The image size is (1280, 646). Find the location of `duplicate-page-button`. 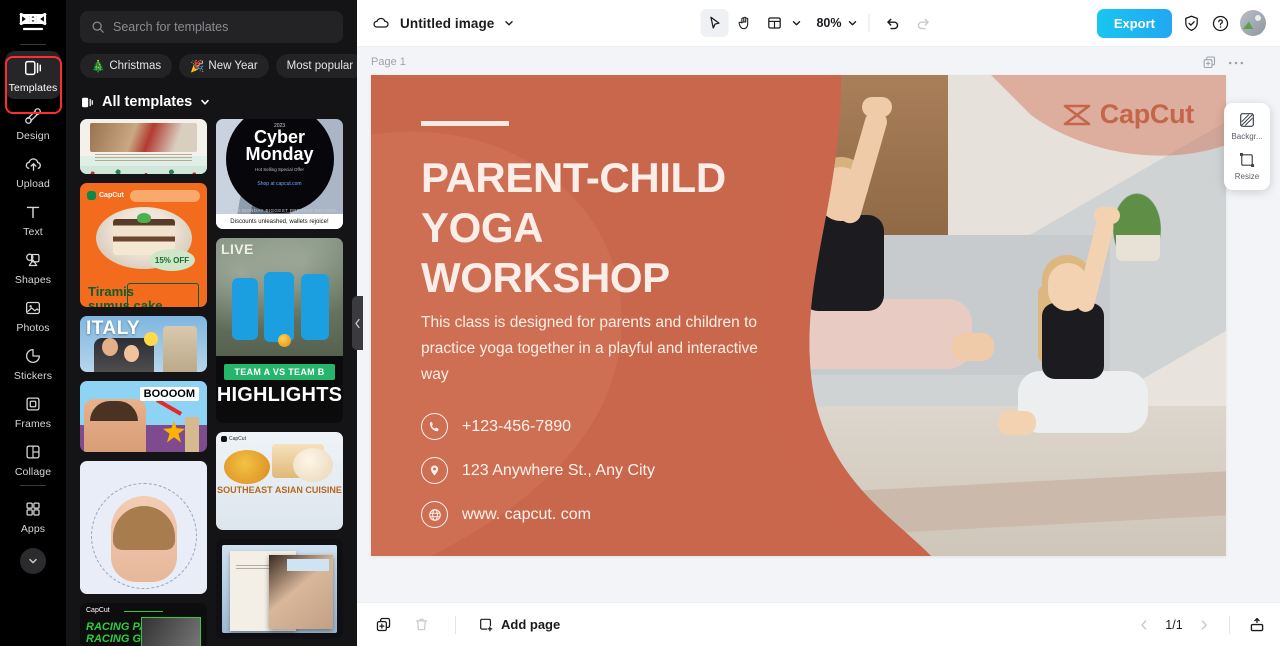

duplicate-page-button is located at coordinates (383, 625).